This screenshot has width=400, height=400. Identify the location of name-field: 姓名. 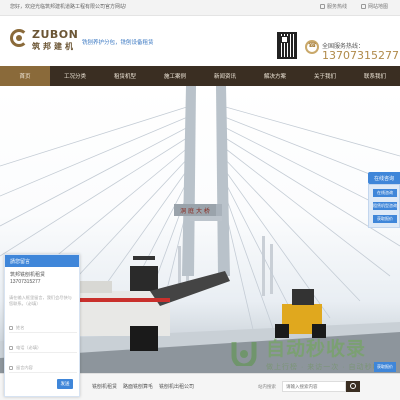
(43, 328).